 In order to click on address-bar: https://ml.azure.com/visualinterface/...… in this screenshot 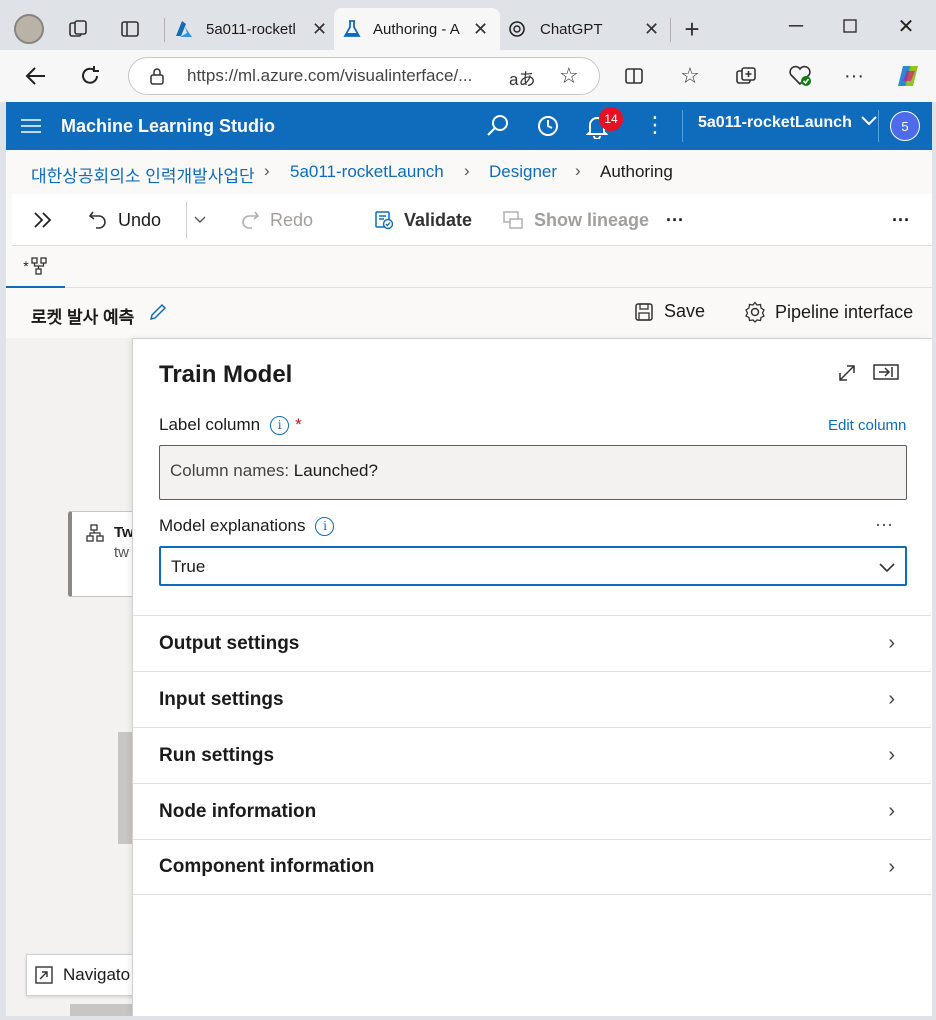, I will do `click(364, 76)`.